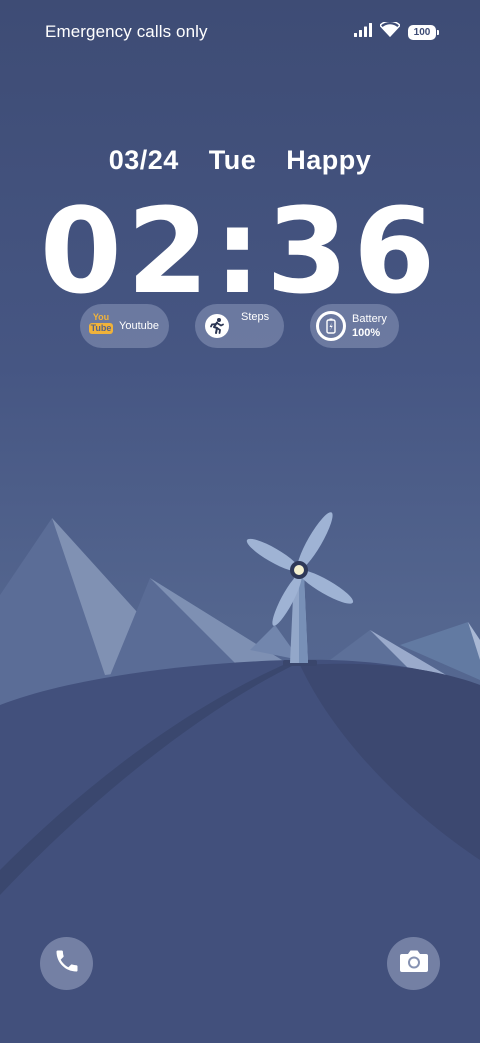  What do you see at coordinates (139, 326) in the screenshot?
I see `youtube-widget-label: Youtube` at bounding box center [139, 326].